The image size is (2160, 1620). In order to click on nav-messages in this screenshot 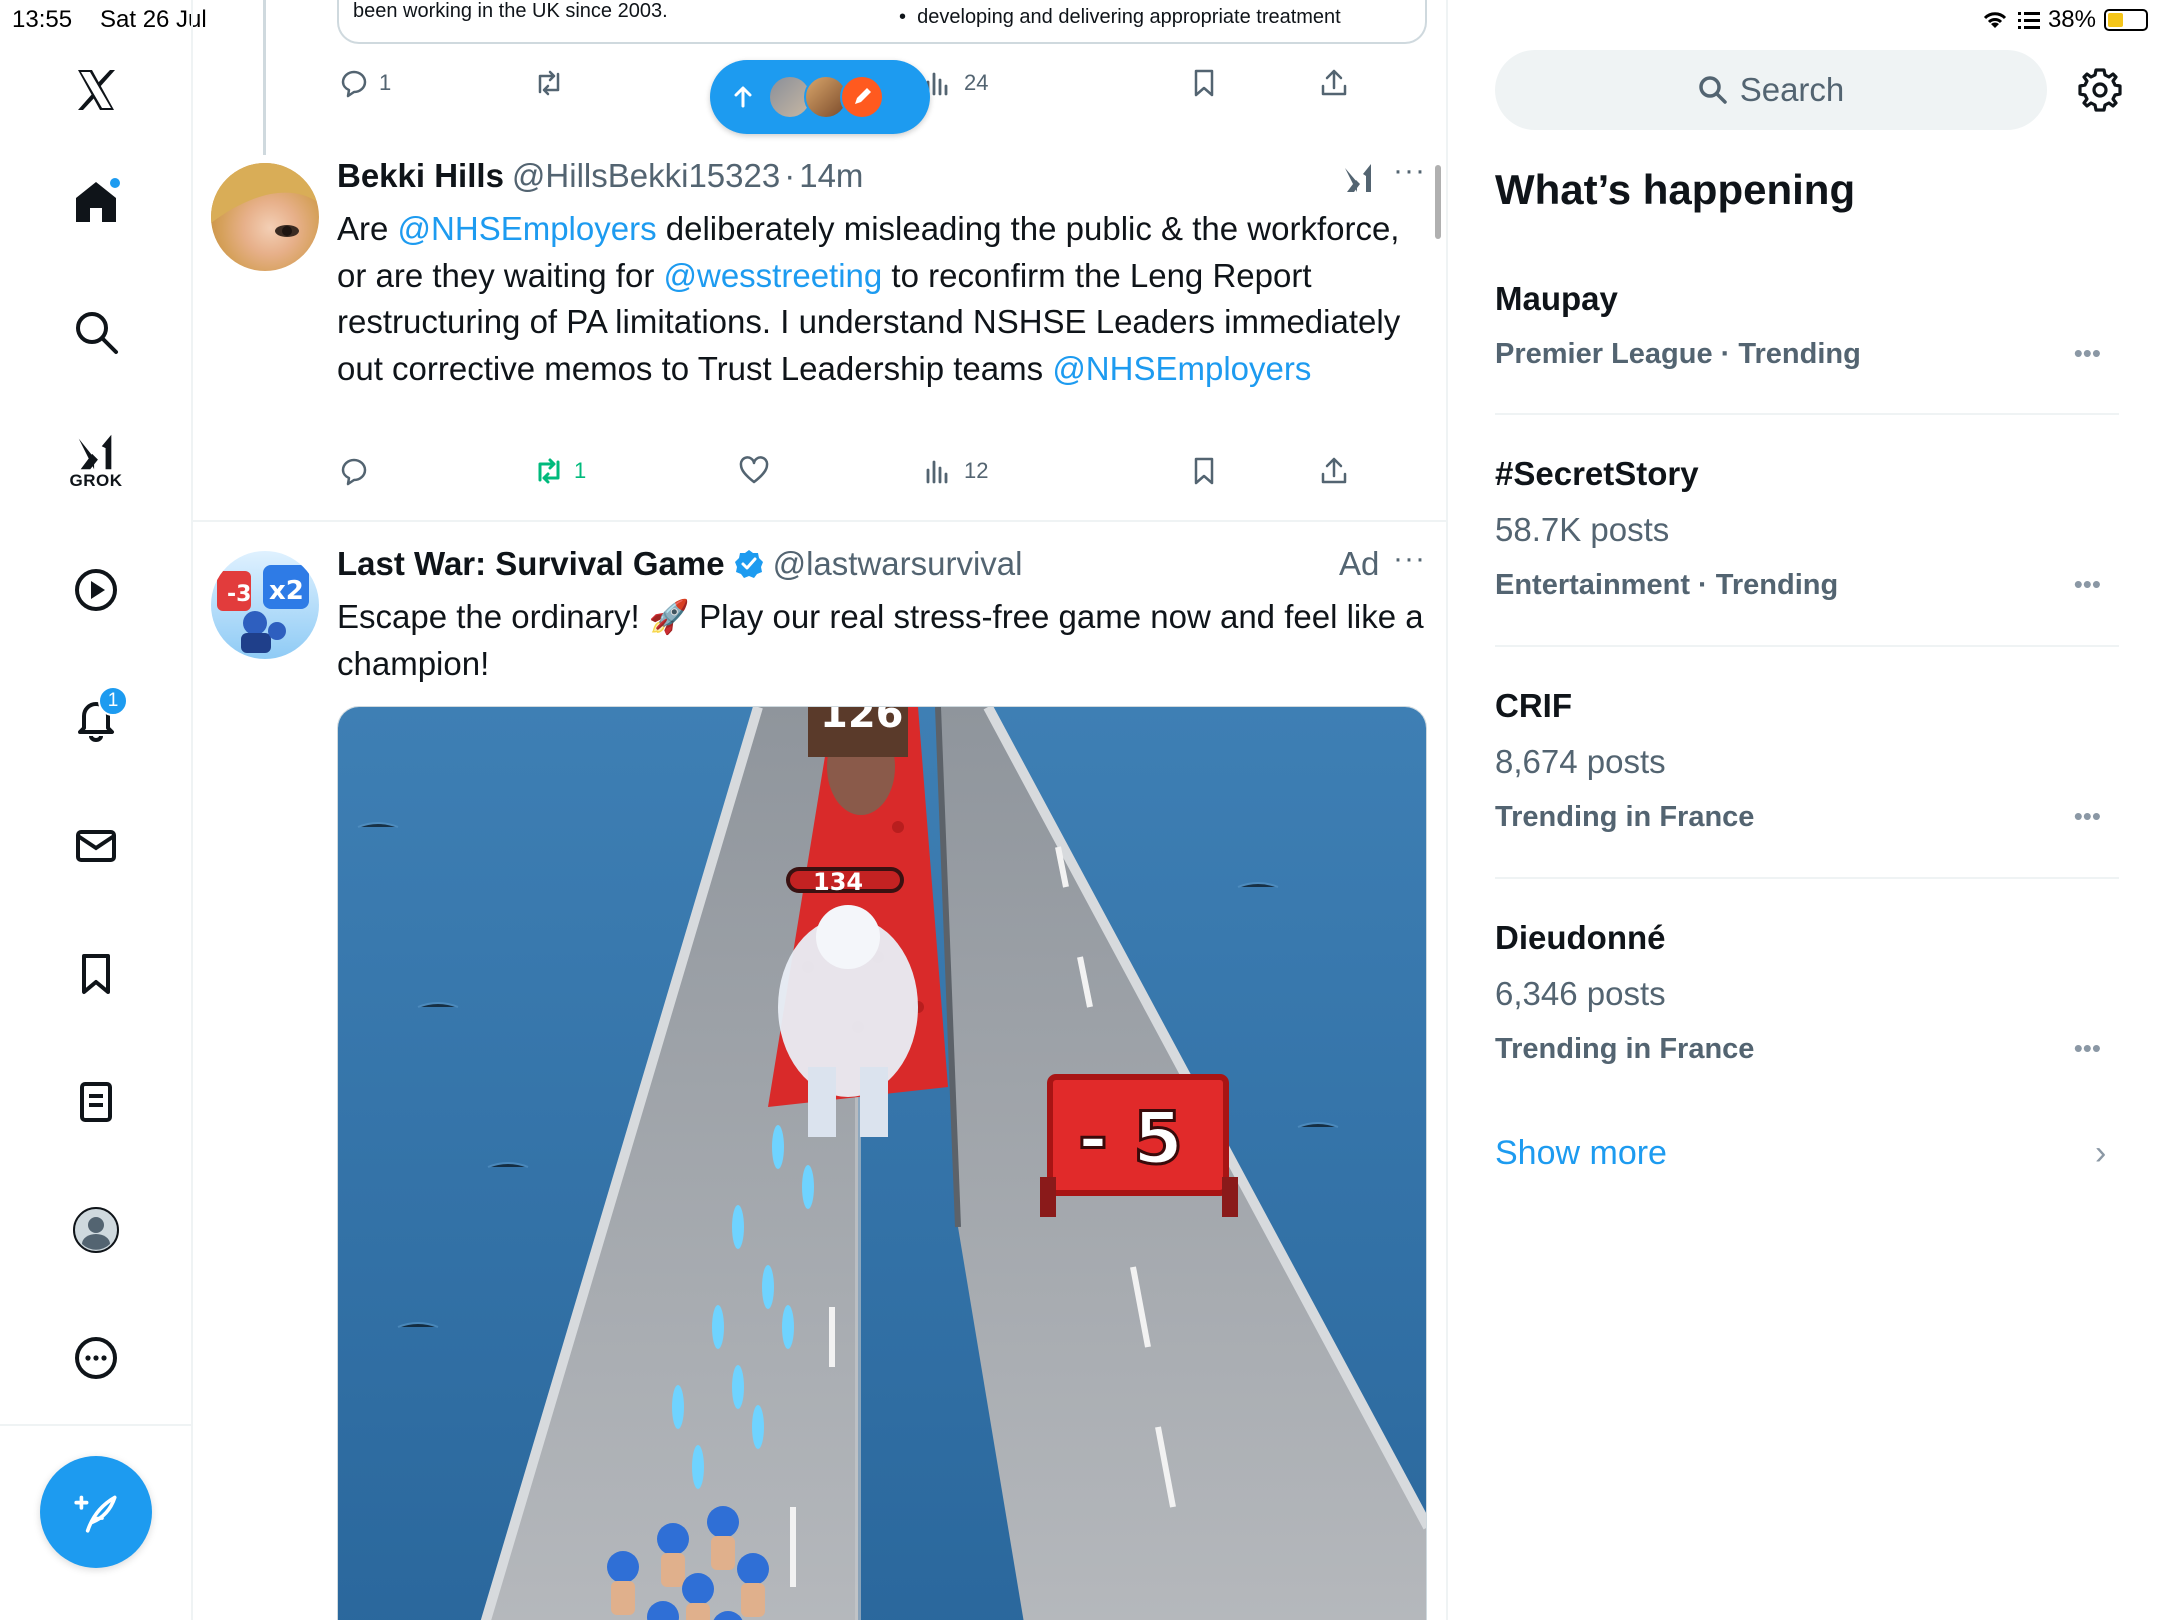, I will do `click(96, 846)`.